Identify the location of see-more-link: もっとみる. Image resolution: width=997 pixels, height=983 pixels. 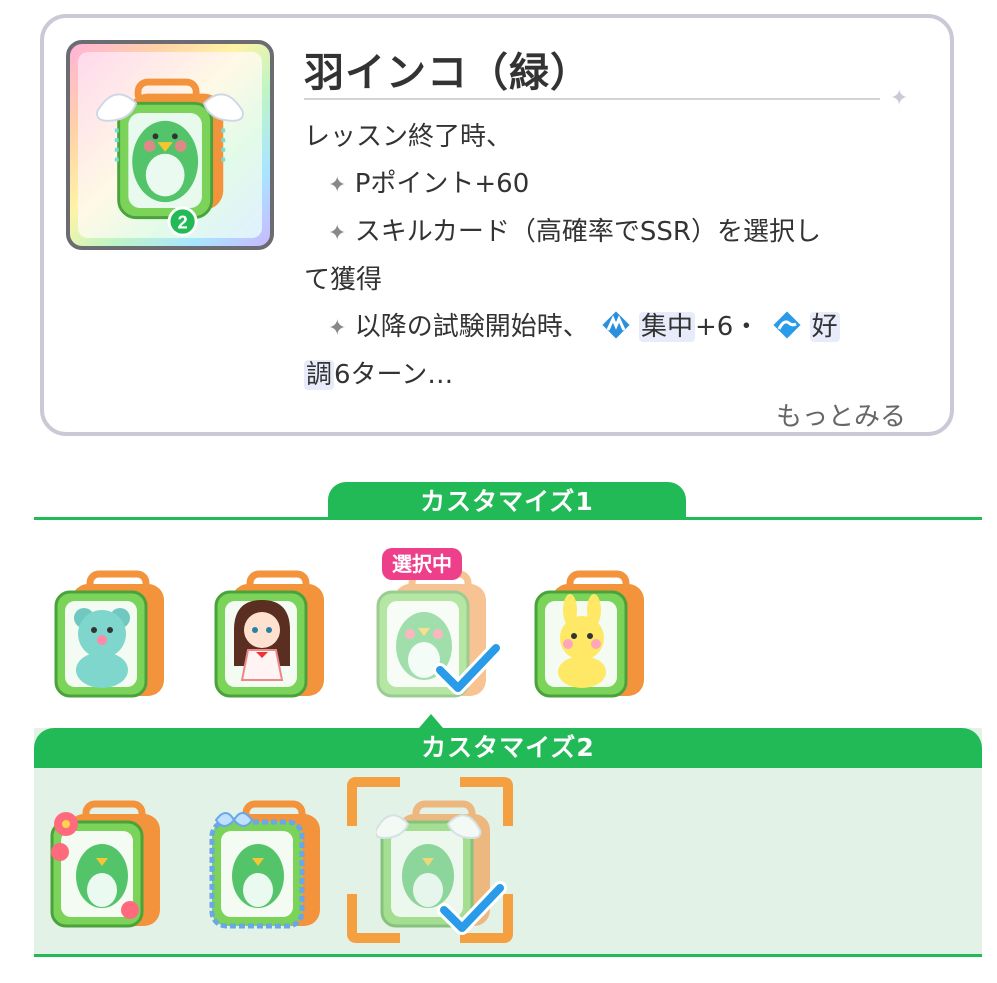
(841, 414).